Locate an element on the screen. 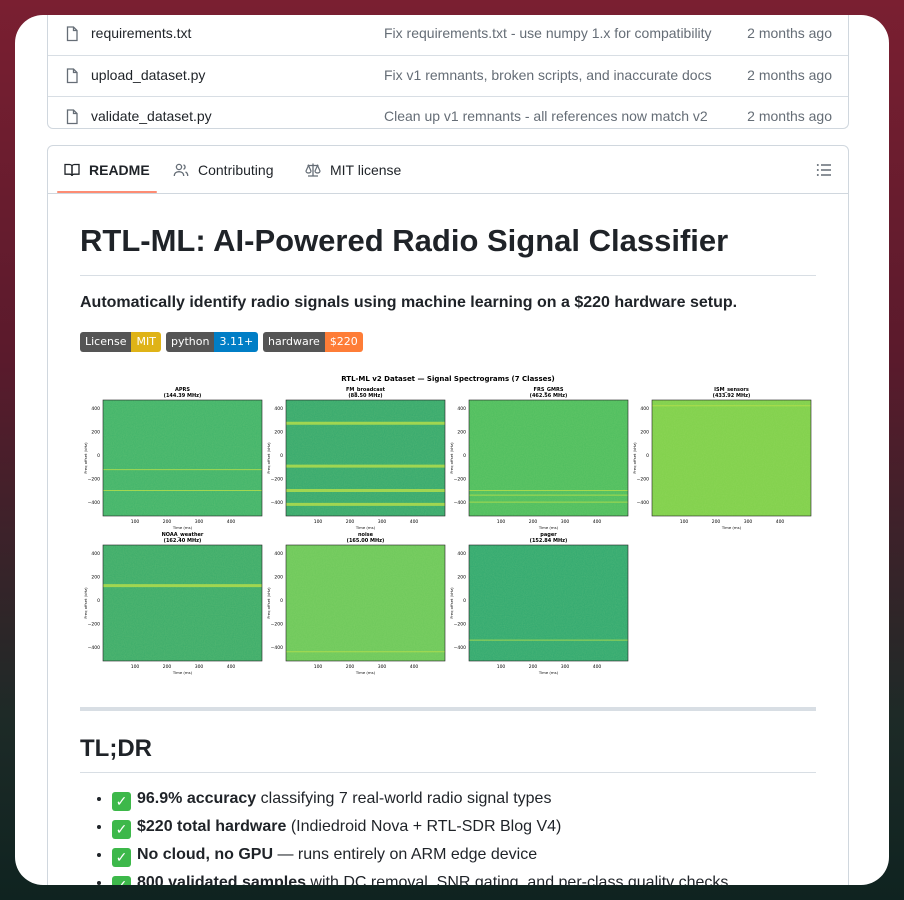  tab-license: MIT license is located at coordinates (360, 169).